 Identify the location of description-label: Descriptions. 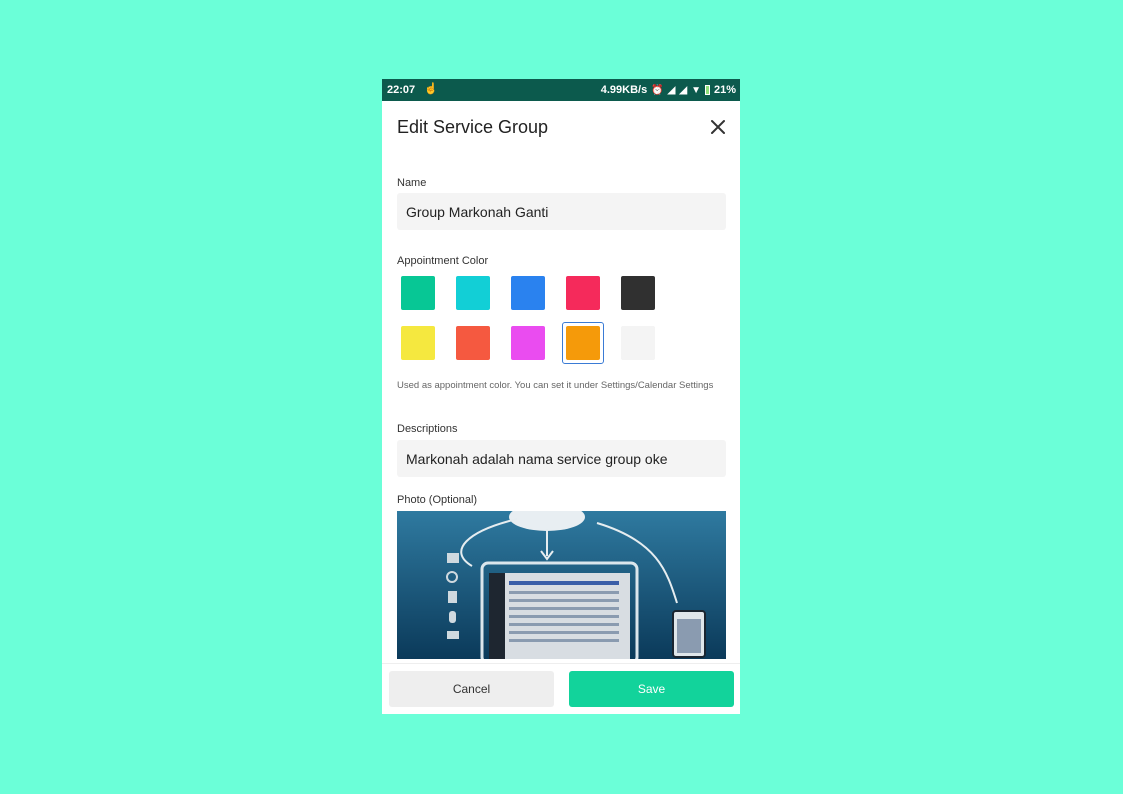
(427, 429).